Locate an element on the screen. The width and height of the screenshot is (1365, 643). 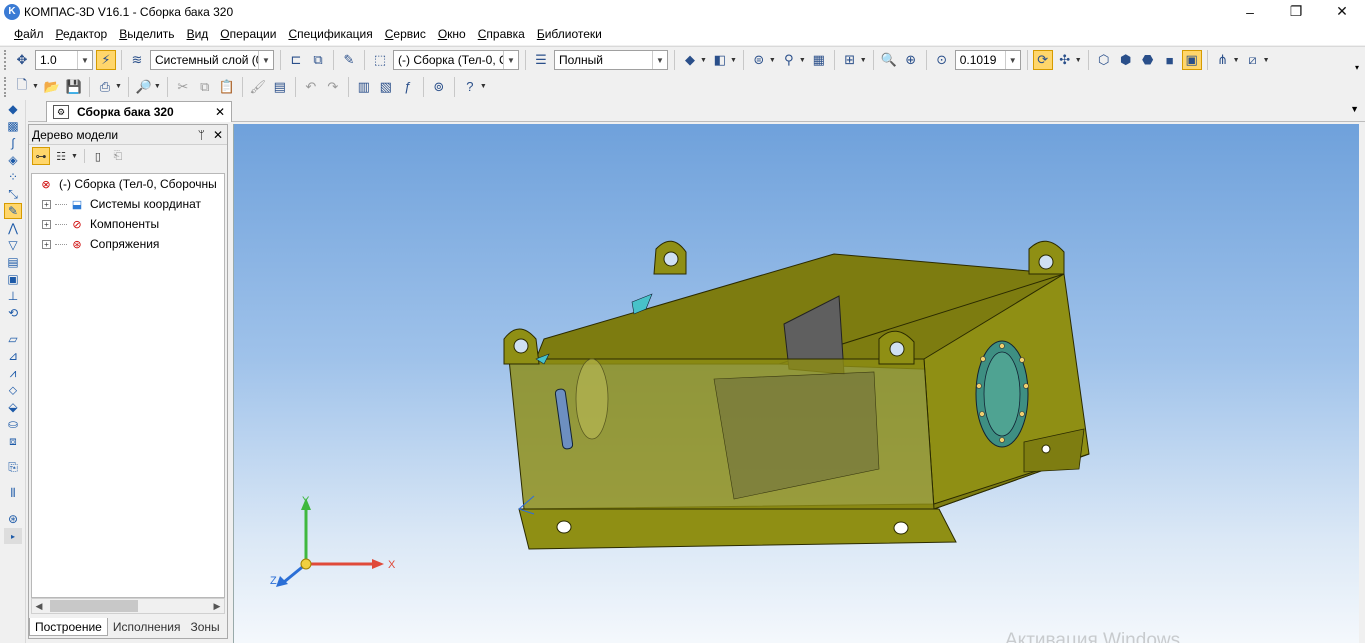
save-icon: 💾 is located at coordinates (74, 87).